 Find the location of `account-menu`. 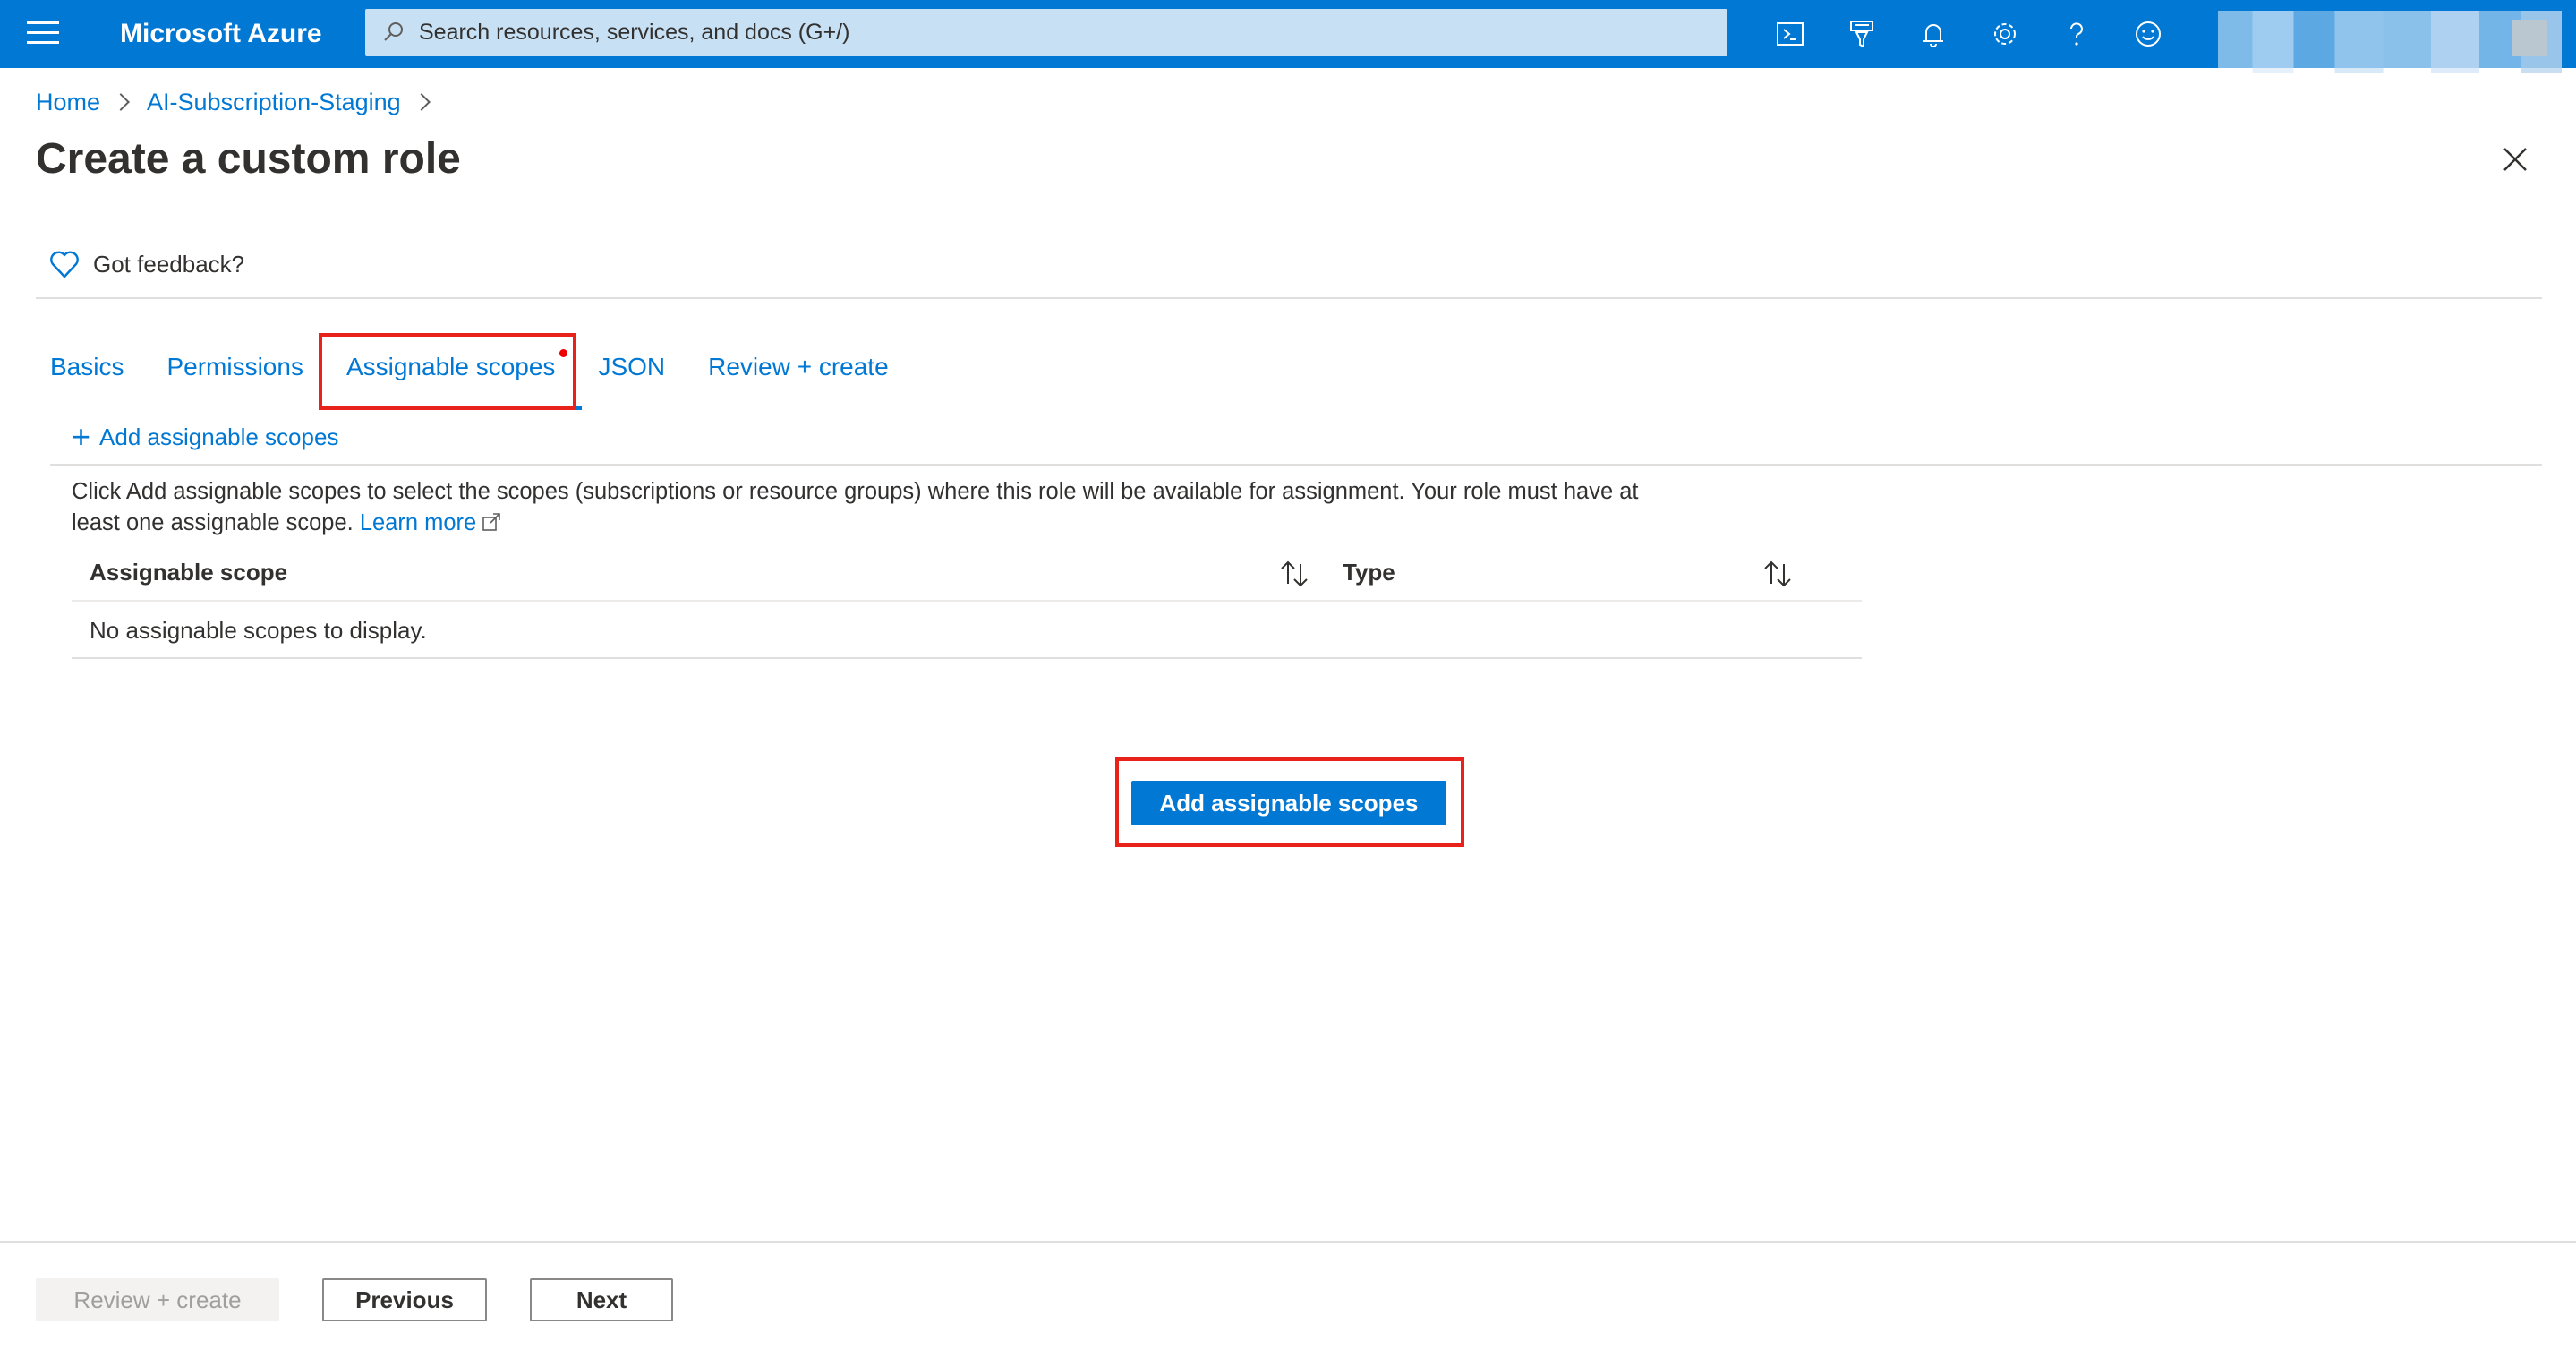

account-menu is located at coordinates (2390, 42).